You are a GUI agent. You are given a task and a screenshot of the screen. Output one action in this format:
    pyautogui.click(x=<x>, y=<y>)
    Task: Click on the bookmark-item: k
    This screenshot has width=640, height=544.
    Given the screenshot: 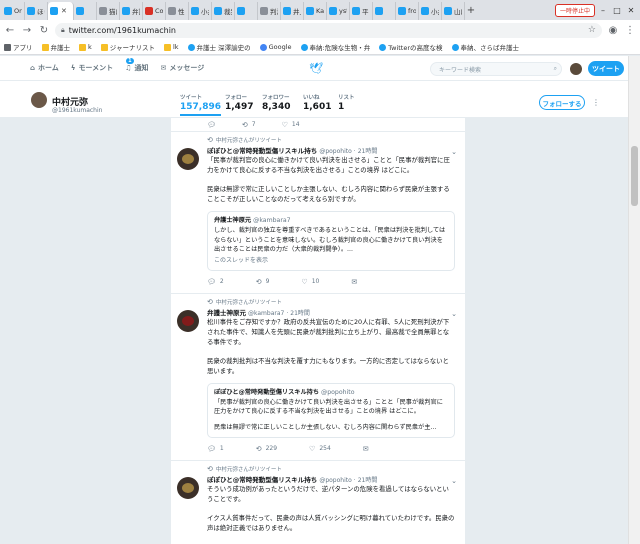 What is the action you would take?
    pyautogui.click(x=85, y=47)
    